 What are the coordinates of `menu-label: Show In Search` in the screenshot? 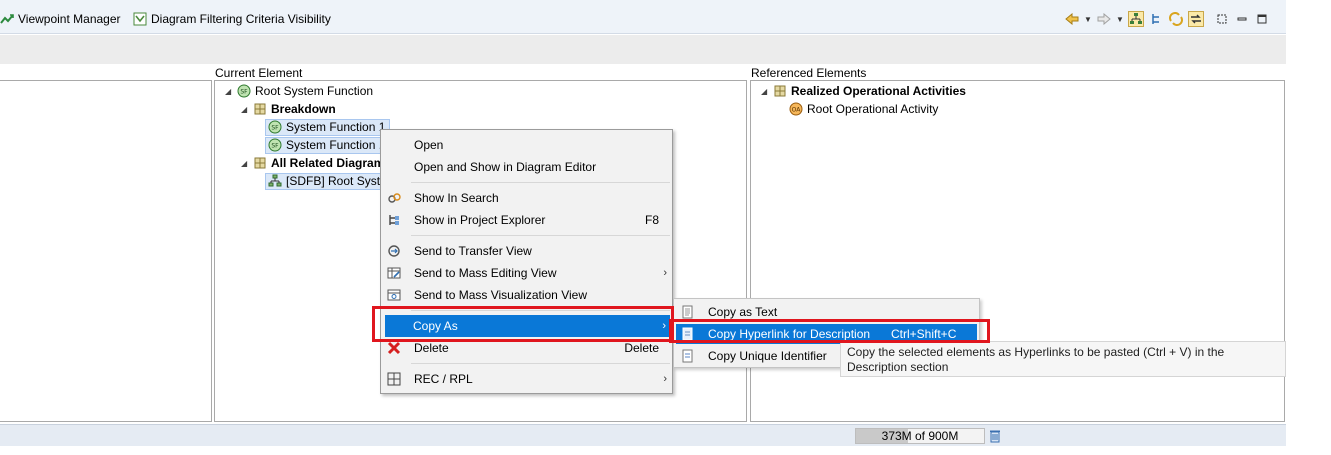 It's located at (456, 198).